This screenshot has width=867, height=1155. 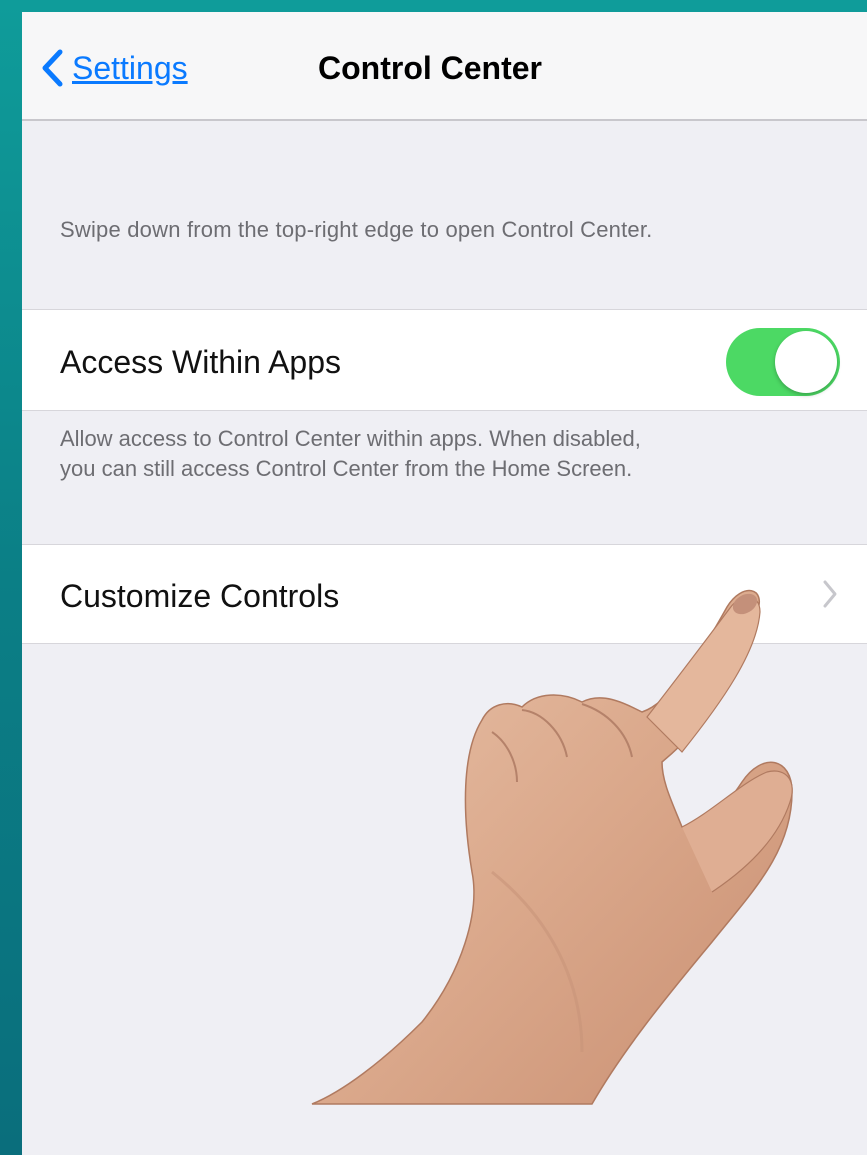 What do you see at coordinates (130, 68) in the screenshot?
I see `back-button-label: Settings` at bounding box center [130, 68].